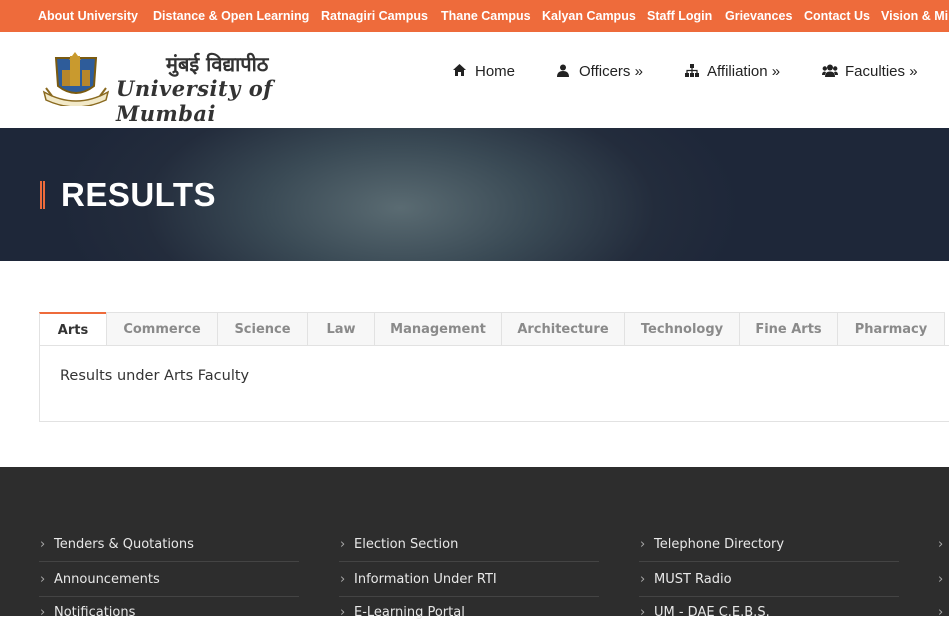 The height and width of the screenshot is (620, 949). Describe the element at coordinates (611, 71) in the screenshot. I see `nav-label: Officers »` at that location.